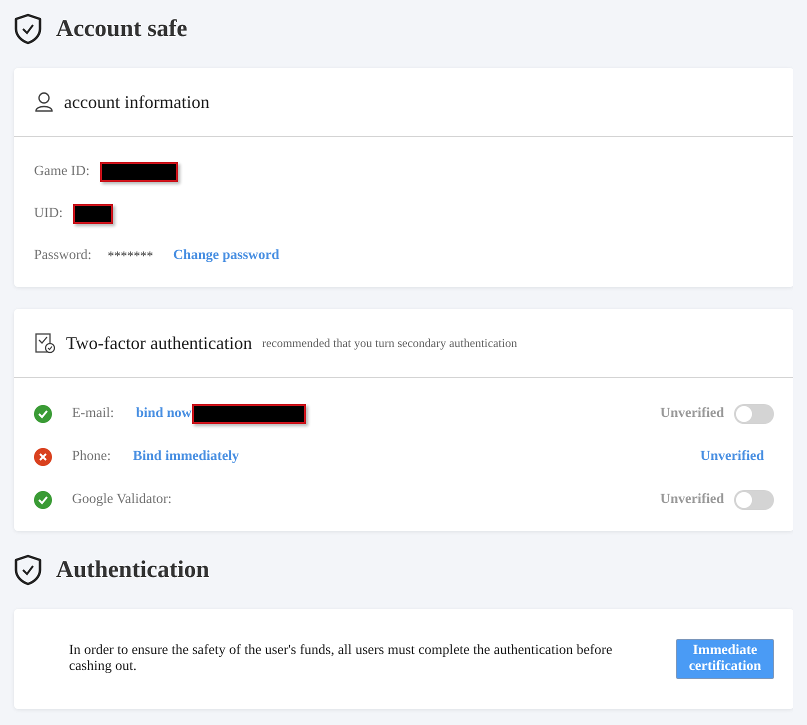  Describe the element at coordinates (725, 659) in the screenshot. I see `certification-button: Immediate certification` at that location.